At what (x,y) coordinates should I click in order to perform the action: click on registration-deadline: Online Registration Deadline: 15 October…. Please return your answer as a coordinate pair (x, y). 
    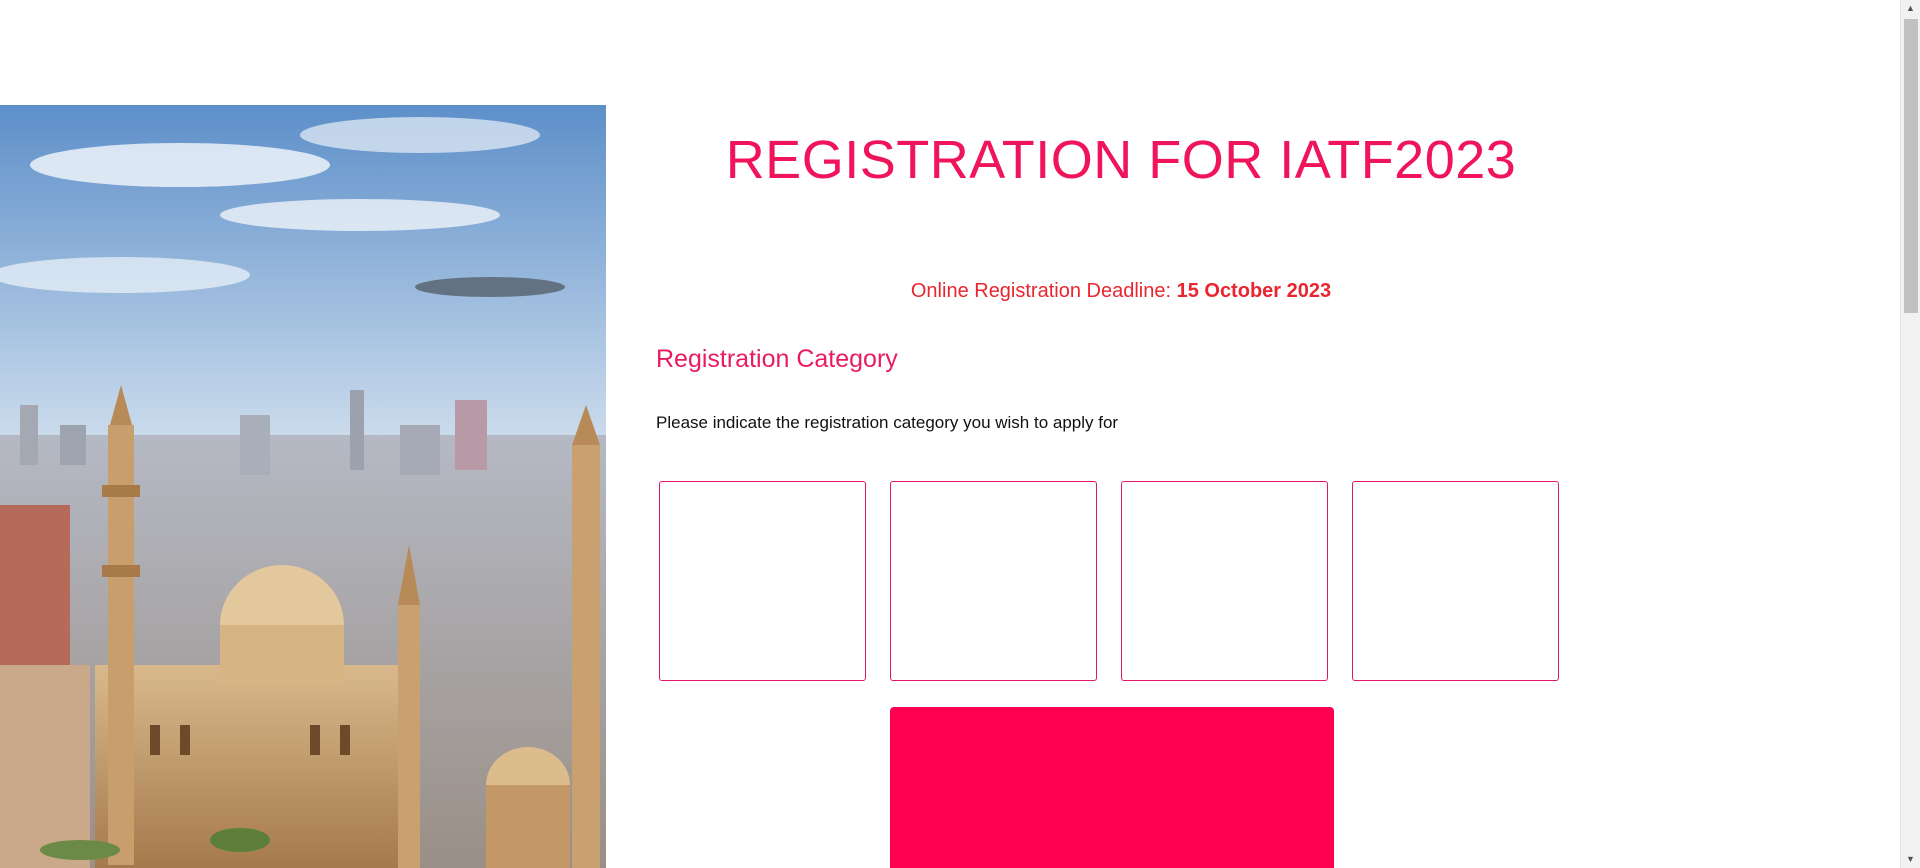
    Looking at the image, I should click on (1121, 291).